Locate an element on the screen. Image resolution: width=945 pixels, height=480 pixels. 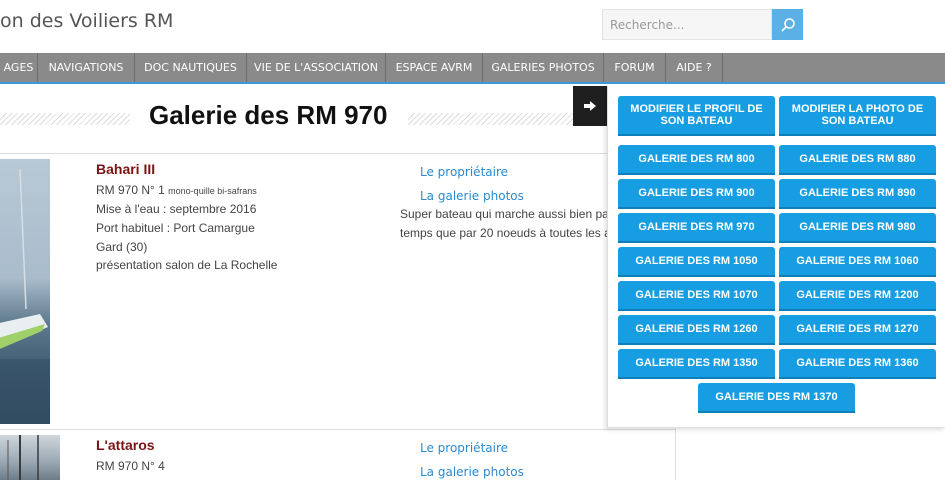
search-button is located at coordinates (787, 24).